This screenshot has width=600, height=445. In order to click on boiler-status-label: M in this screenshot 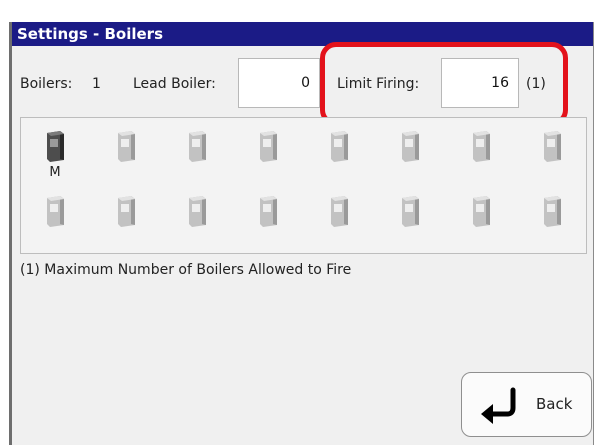, I will do `click(55, 172)`.